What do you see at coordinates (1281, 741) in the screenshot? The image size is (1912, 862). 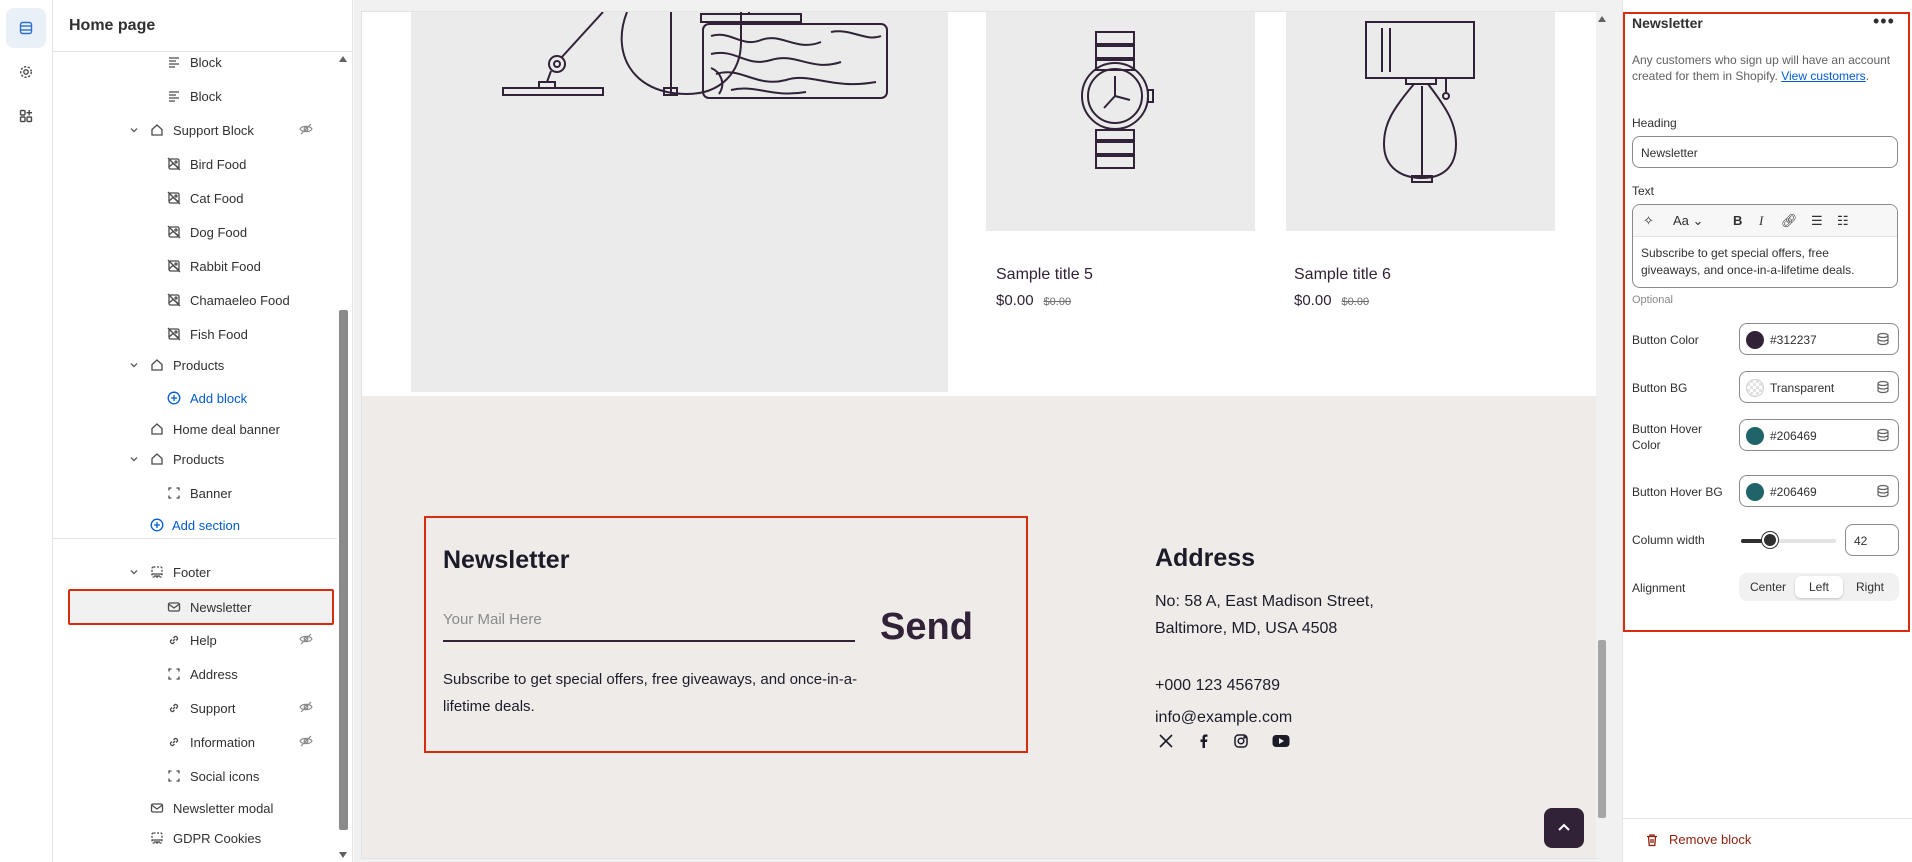 I see `youtube-icon` at bounding box center [1281, 741].